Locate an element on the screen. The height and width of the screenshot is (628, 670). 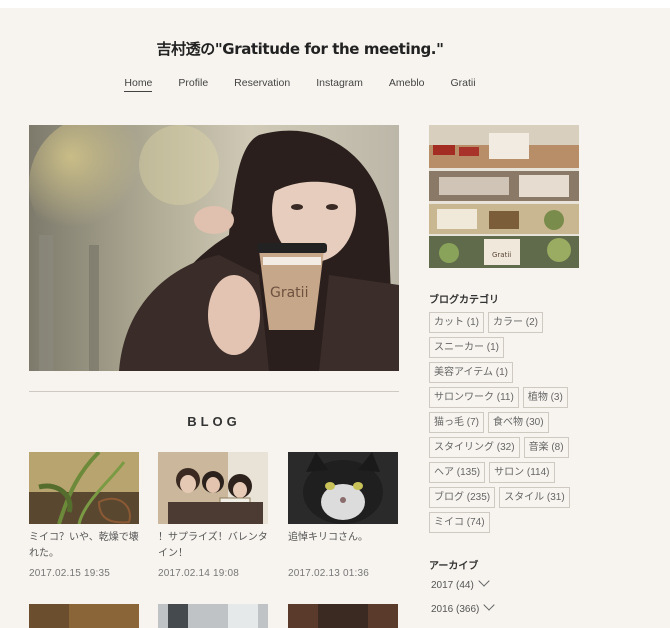
blog-post-card: 追悼キリコさん。 2017.02.13 01:36 is located at coordinates (343, 515).